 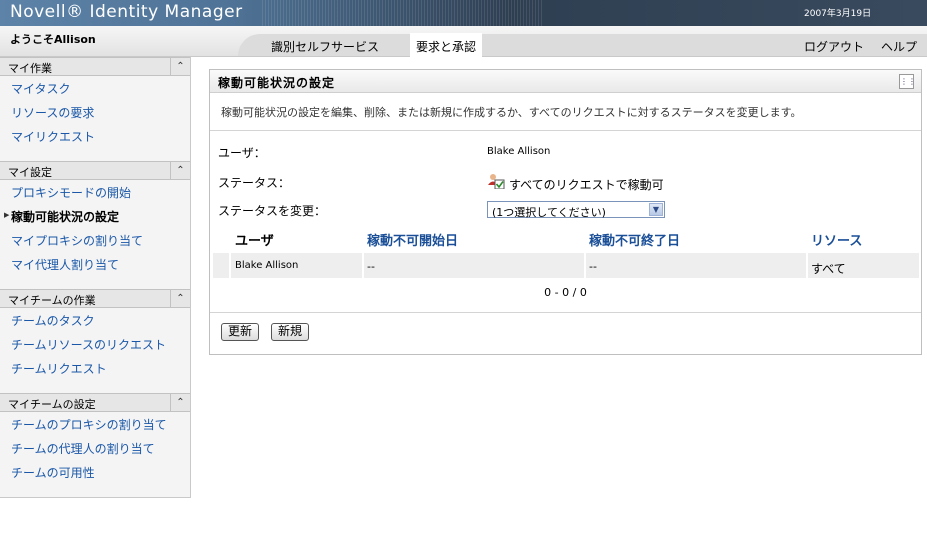 What do you see at coordinates (565, 292) in the screenshot?
I see `pagination-text: 0 - 0 / 0` at bounding box center [565, 292].